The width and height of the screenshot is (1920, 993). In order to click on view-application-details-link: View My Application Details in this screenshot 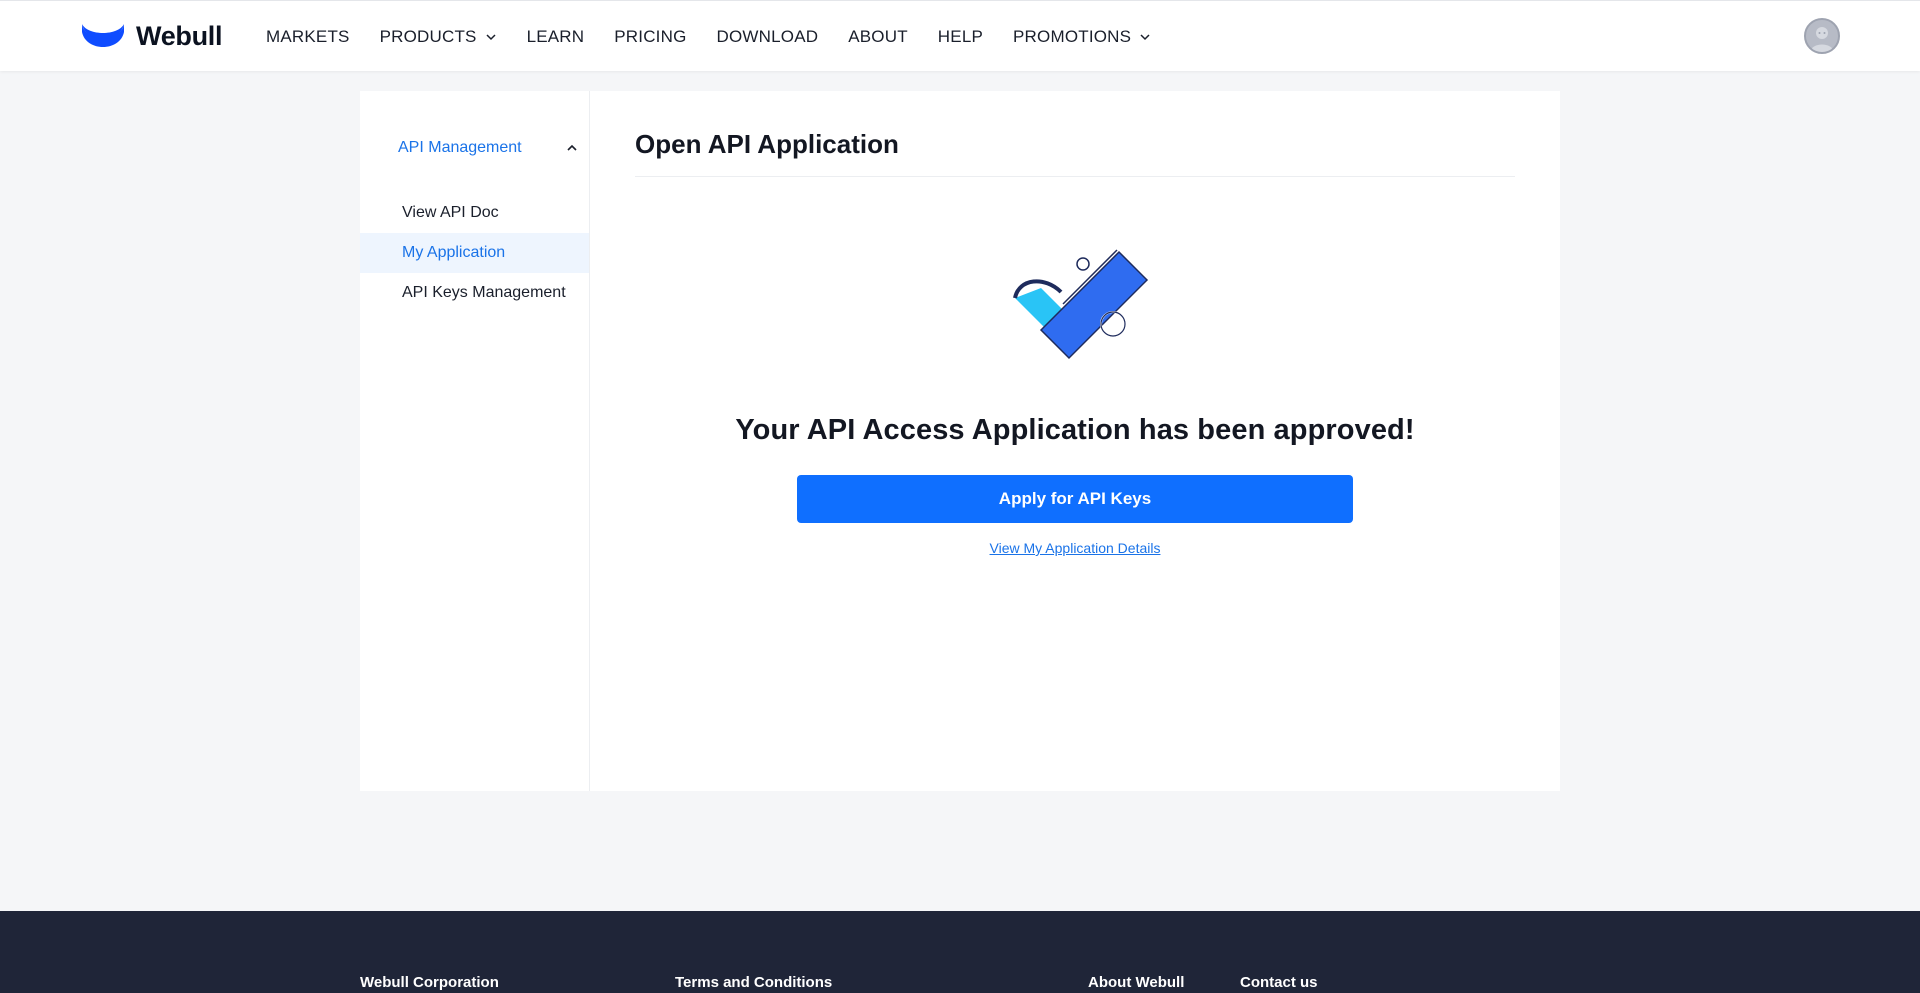, I will do `click(1075, 548)`.